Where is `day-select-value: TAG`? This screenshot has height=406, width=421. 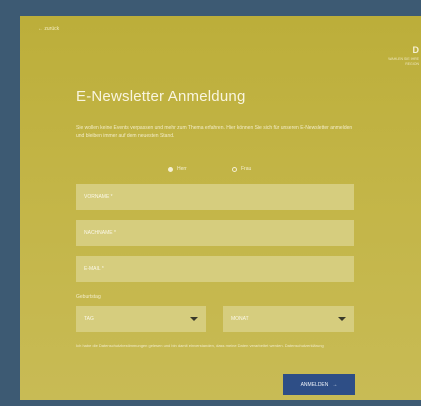
day-select-value: TAG is located at coordinates (89, 319).